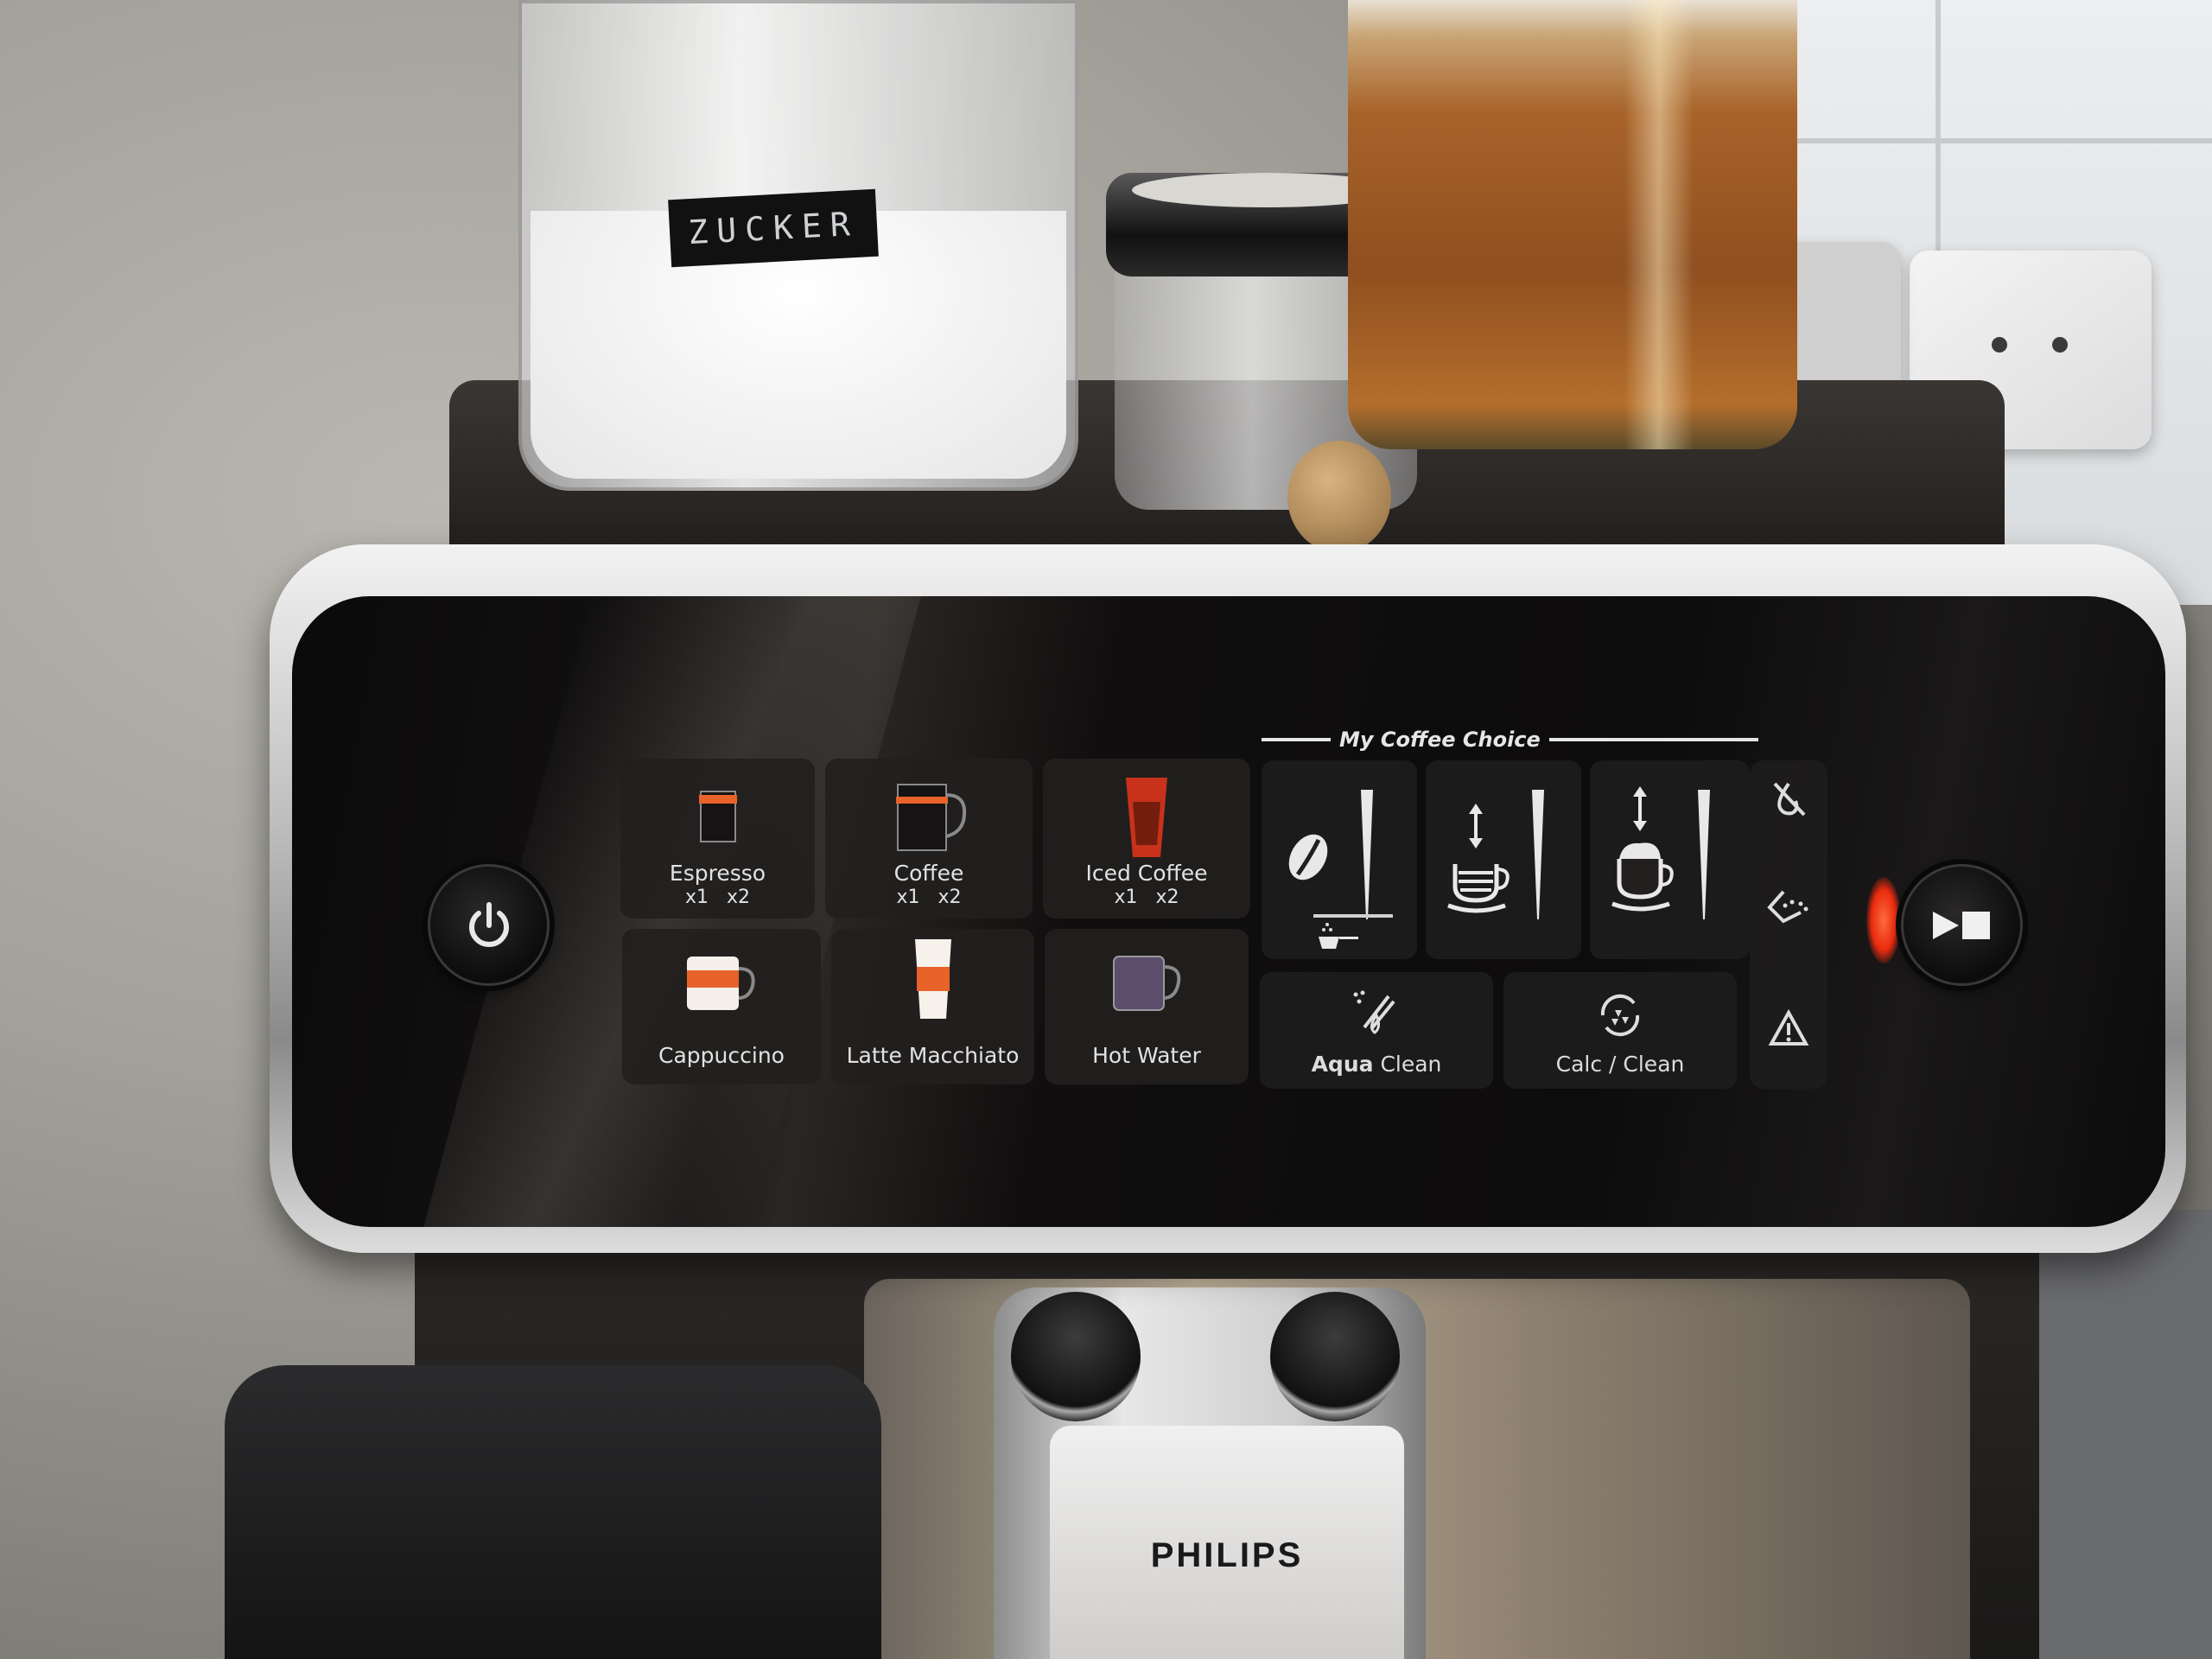 The height and width of the screenshot is (1659, 2212). What do you see at coordinates (1374, 1012) in the screenshot?
I see `aqua-clean-filter-icon` at bounding box center [1374, 1012].